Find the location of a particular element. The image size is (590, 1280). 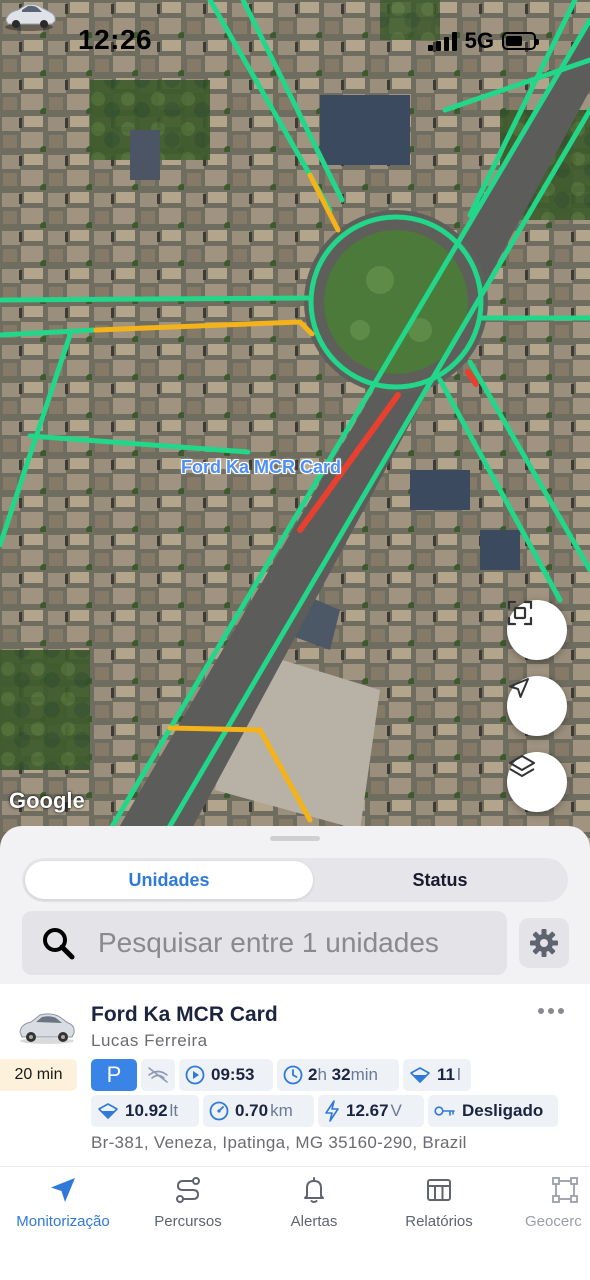

speed-chip: 0.70 km is located at coordinates (258, 1111).